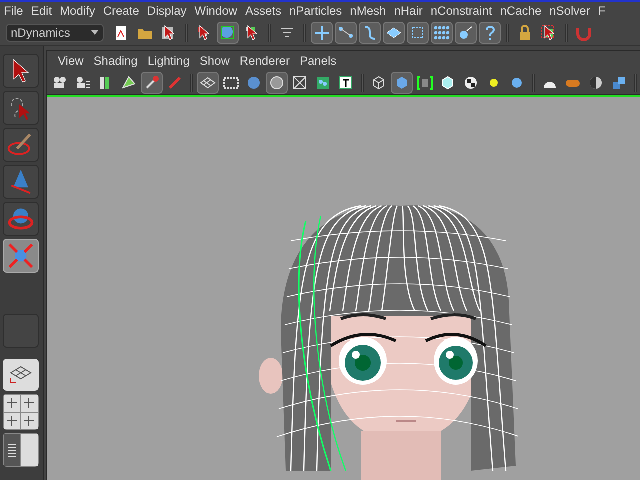 The width and height of the screenshot is (640, 480). Describe the element at coordinates (408, 11) in the screenshot. I see `menu-item: nHair` at that location.